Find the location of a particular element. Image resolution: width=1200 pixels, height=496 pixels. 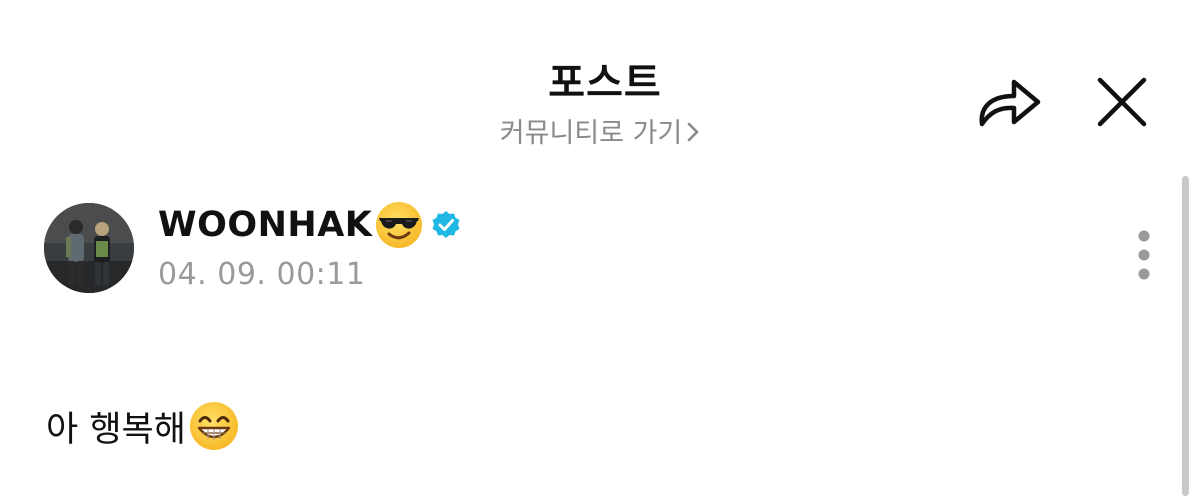

verified-badge-icon is located at coordinates (446, 224).